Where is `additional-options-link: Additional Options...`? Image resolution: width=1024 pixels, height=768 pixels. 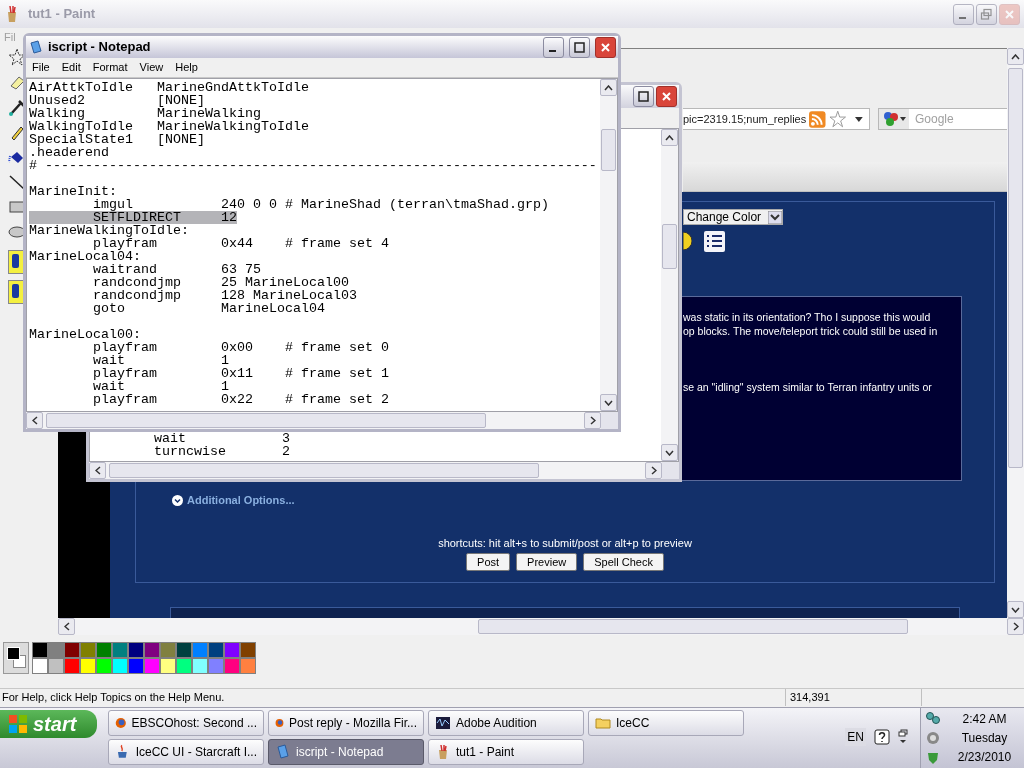 additional-options-link: Additional Options... is located at coordinates (241, 500).